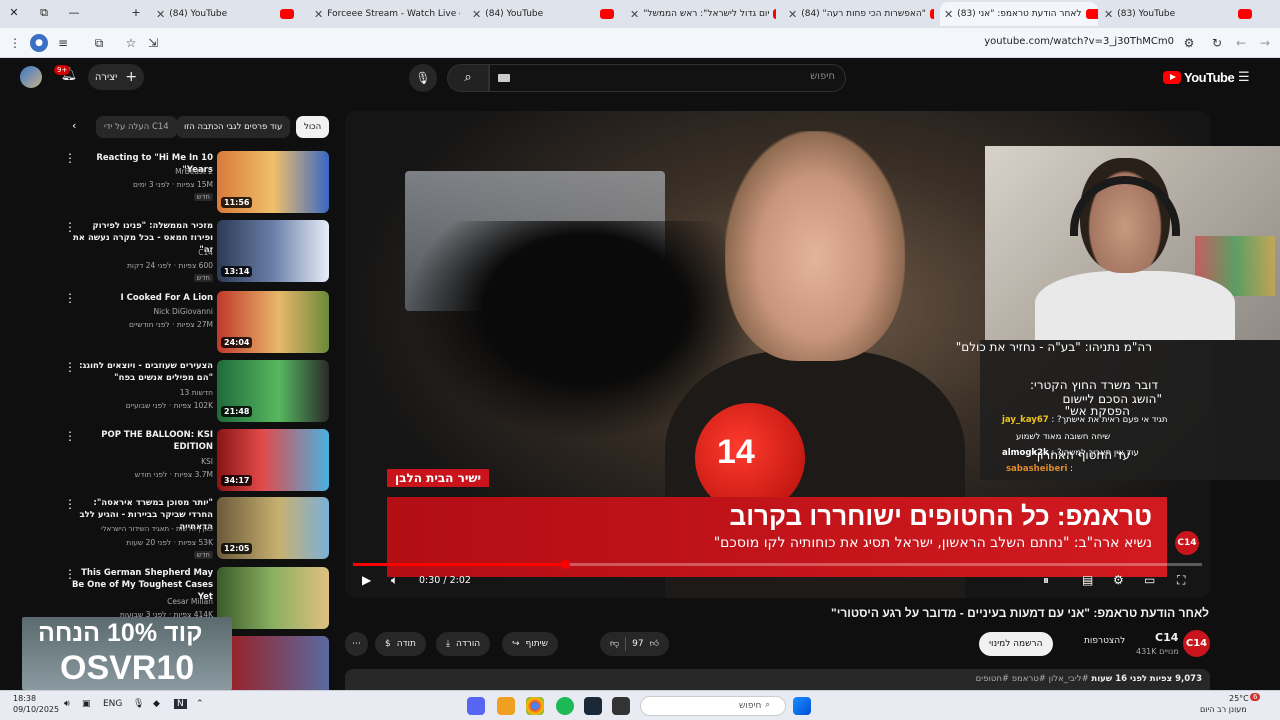 This screenshot has width=1280, height=720. What do you see at coordinates (200, 704) in the screenshot?
I see `chevron-up-icon: ⌃` at bounding box center [200, 704].